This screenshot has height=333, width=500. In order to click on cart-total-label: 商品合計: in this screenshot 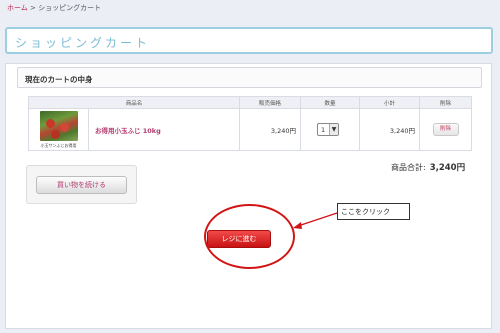, I will do `click(408, 167)`.